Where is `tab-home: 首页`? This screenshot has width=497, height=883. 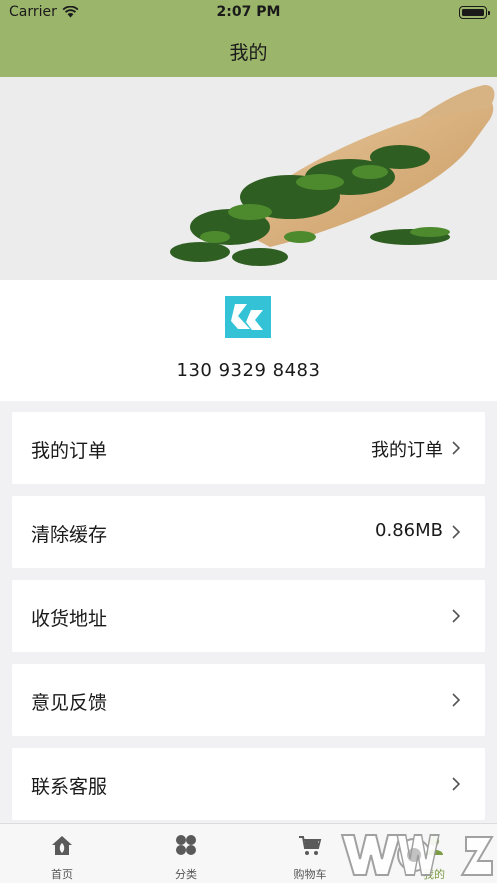 tab-home: 首页 is located at coordinates (62, 853).